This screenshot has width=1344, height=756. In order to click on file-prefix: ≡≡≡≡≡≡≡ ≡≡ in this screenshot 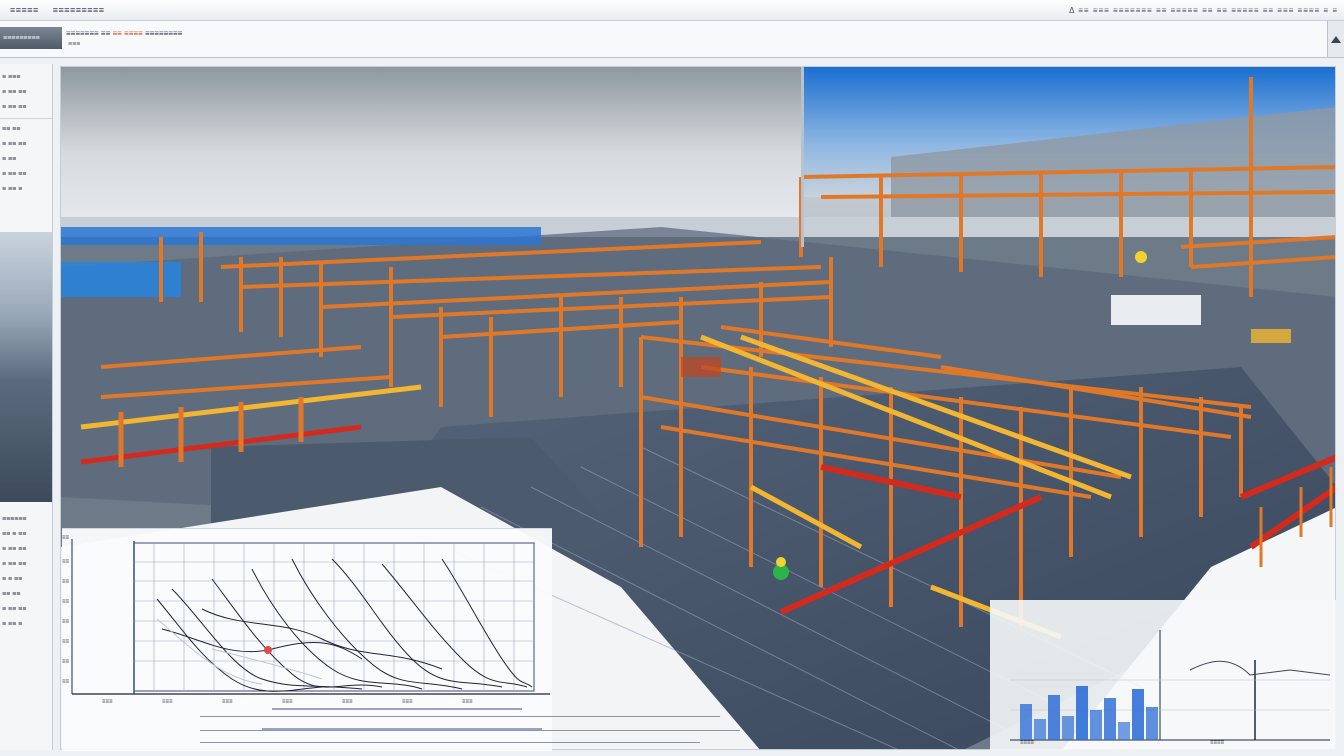, I will do `click(88, 33)`.